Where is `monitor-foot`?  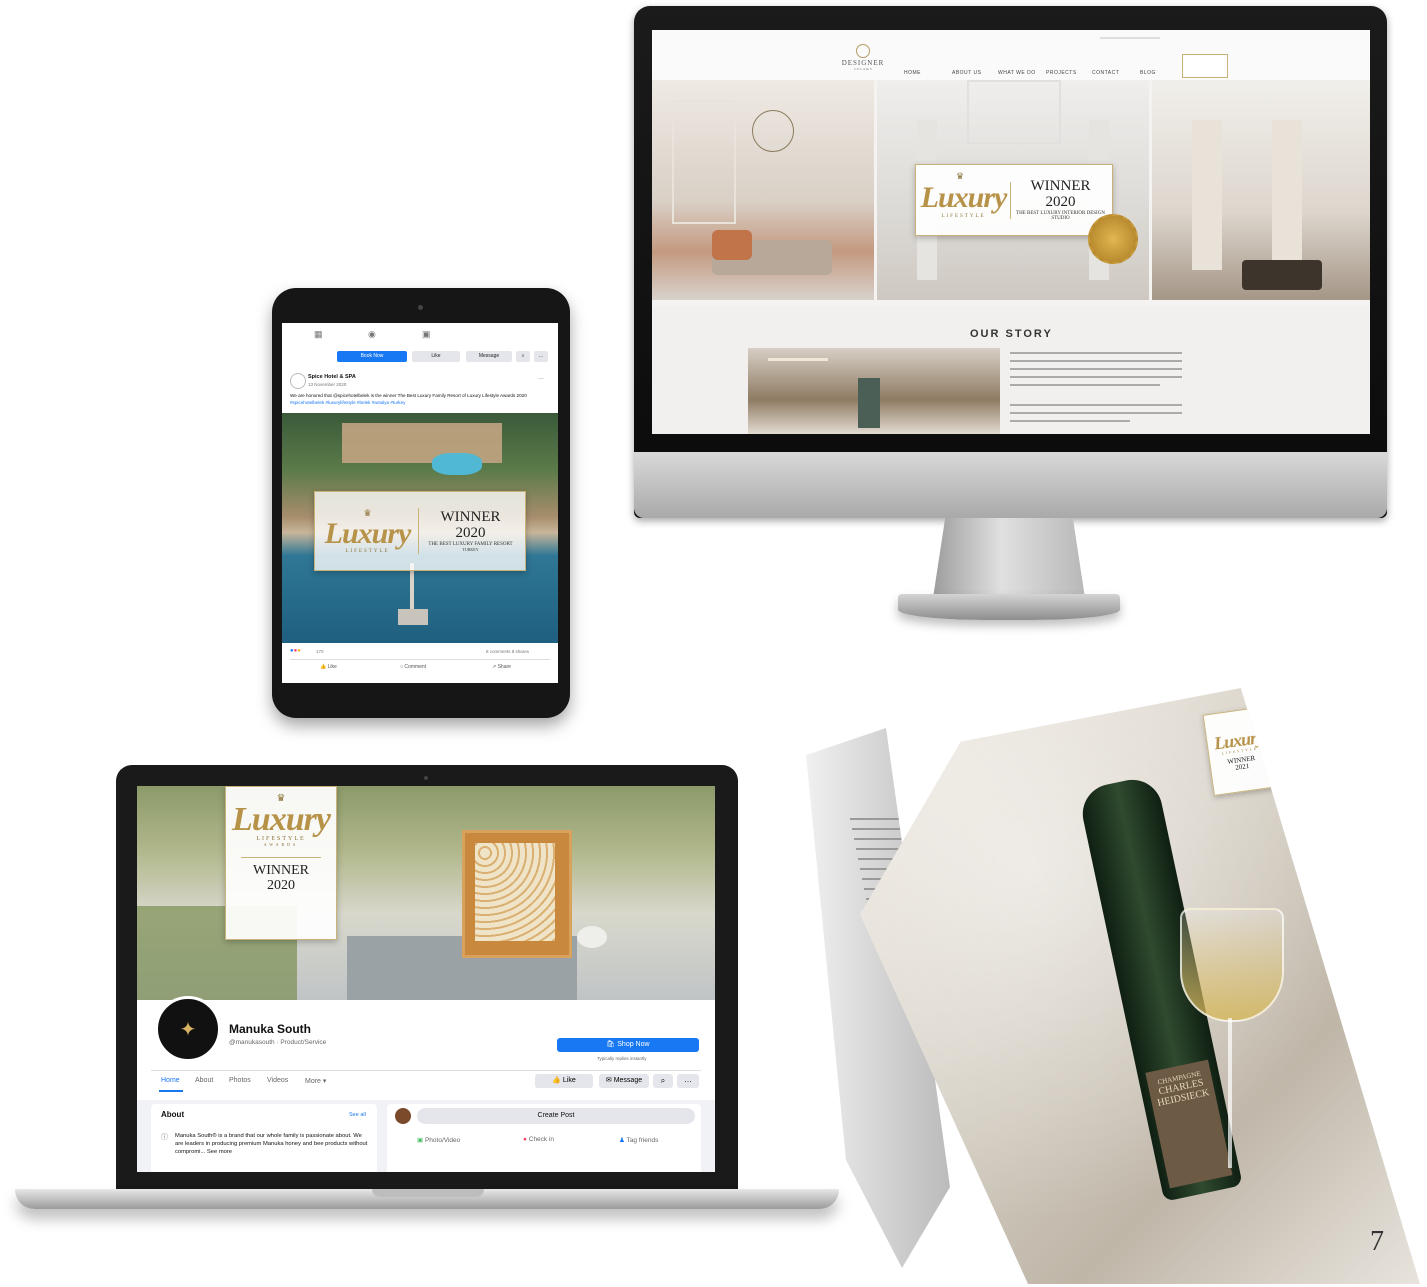
monitor-foot is located at coordinates (1009, 607).